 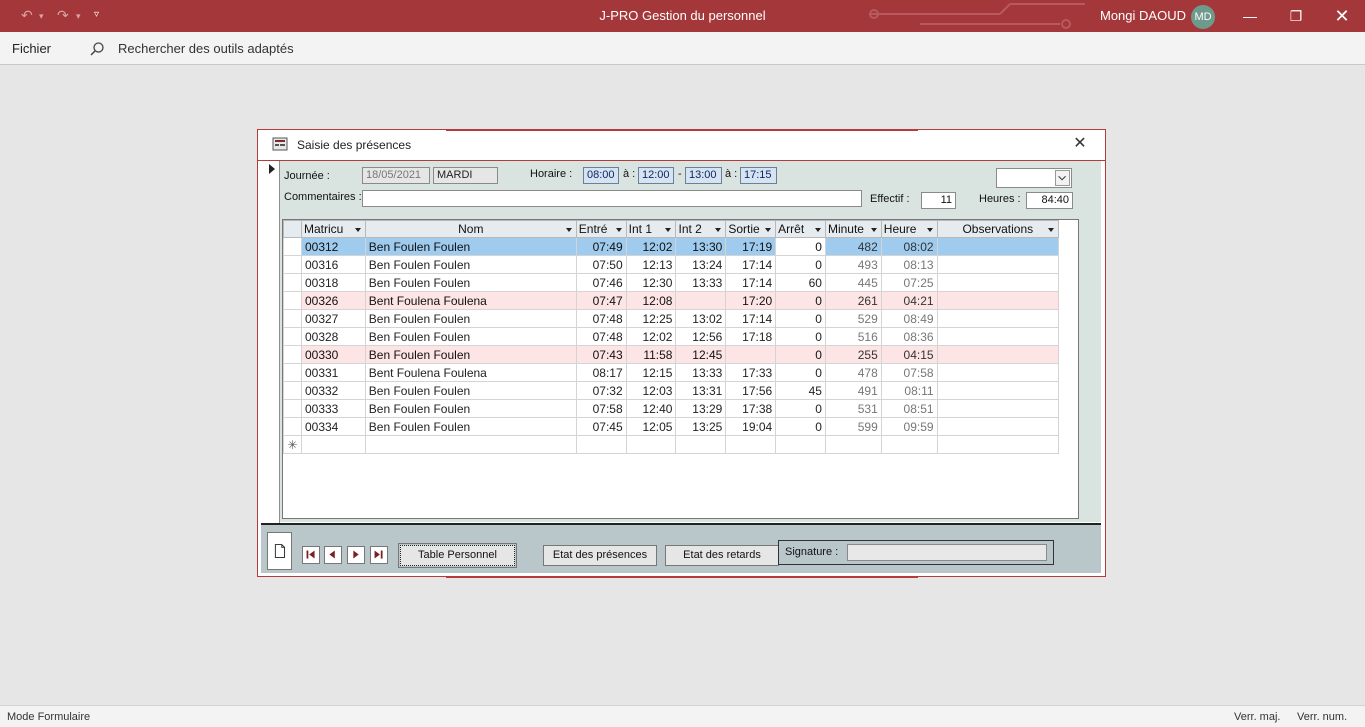 I want to click on cell-min: 261, so click(x=853, y=300).